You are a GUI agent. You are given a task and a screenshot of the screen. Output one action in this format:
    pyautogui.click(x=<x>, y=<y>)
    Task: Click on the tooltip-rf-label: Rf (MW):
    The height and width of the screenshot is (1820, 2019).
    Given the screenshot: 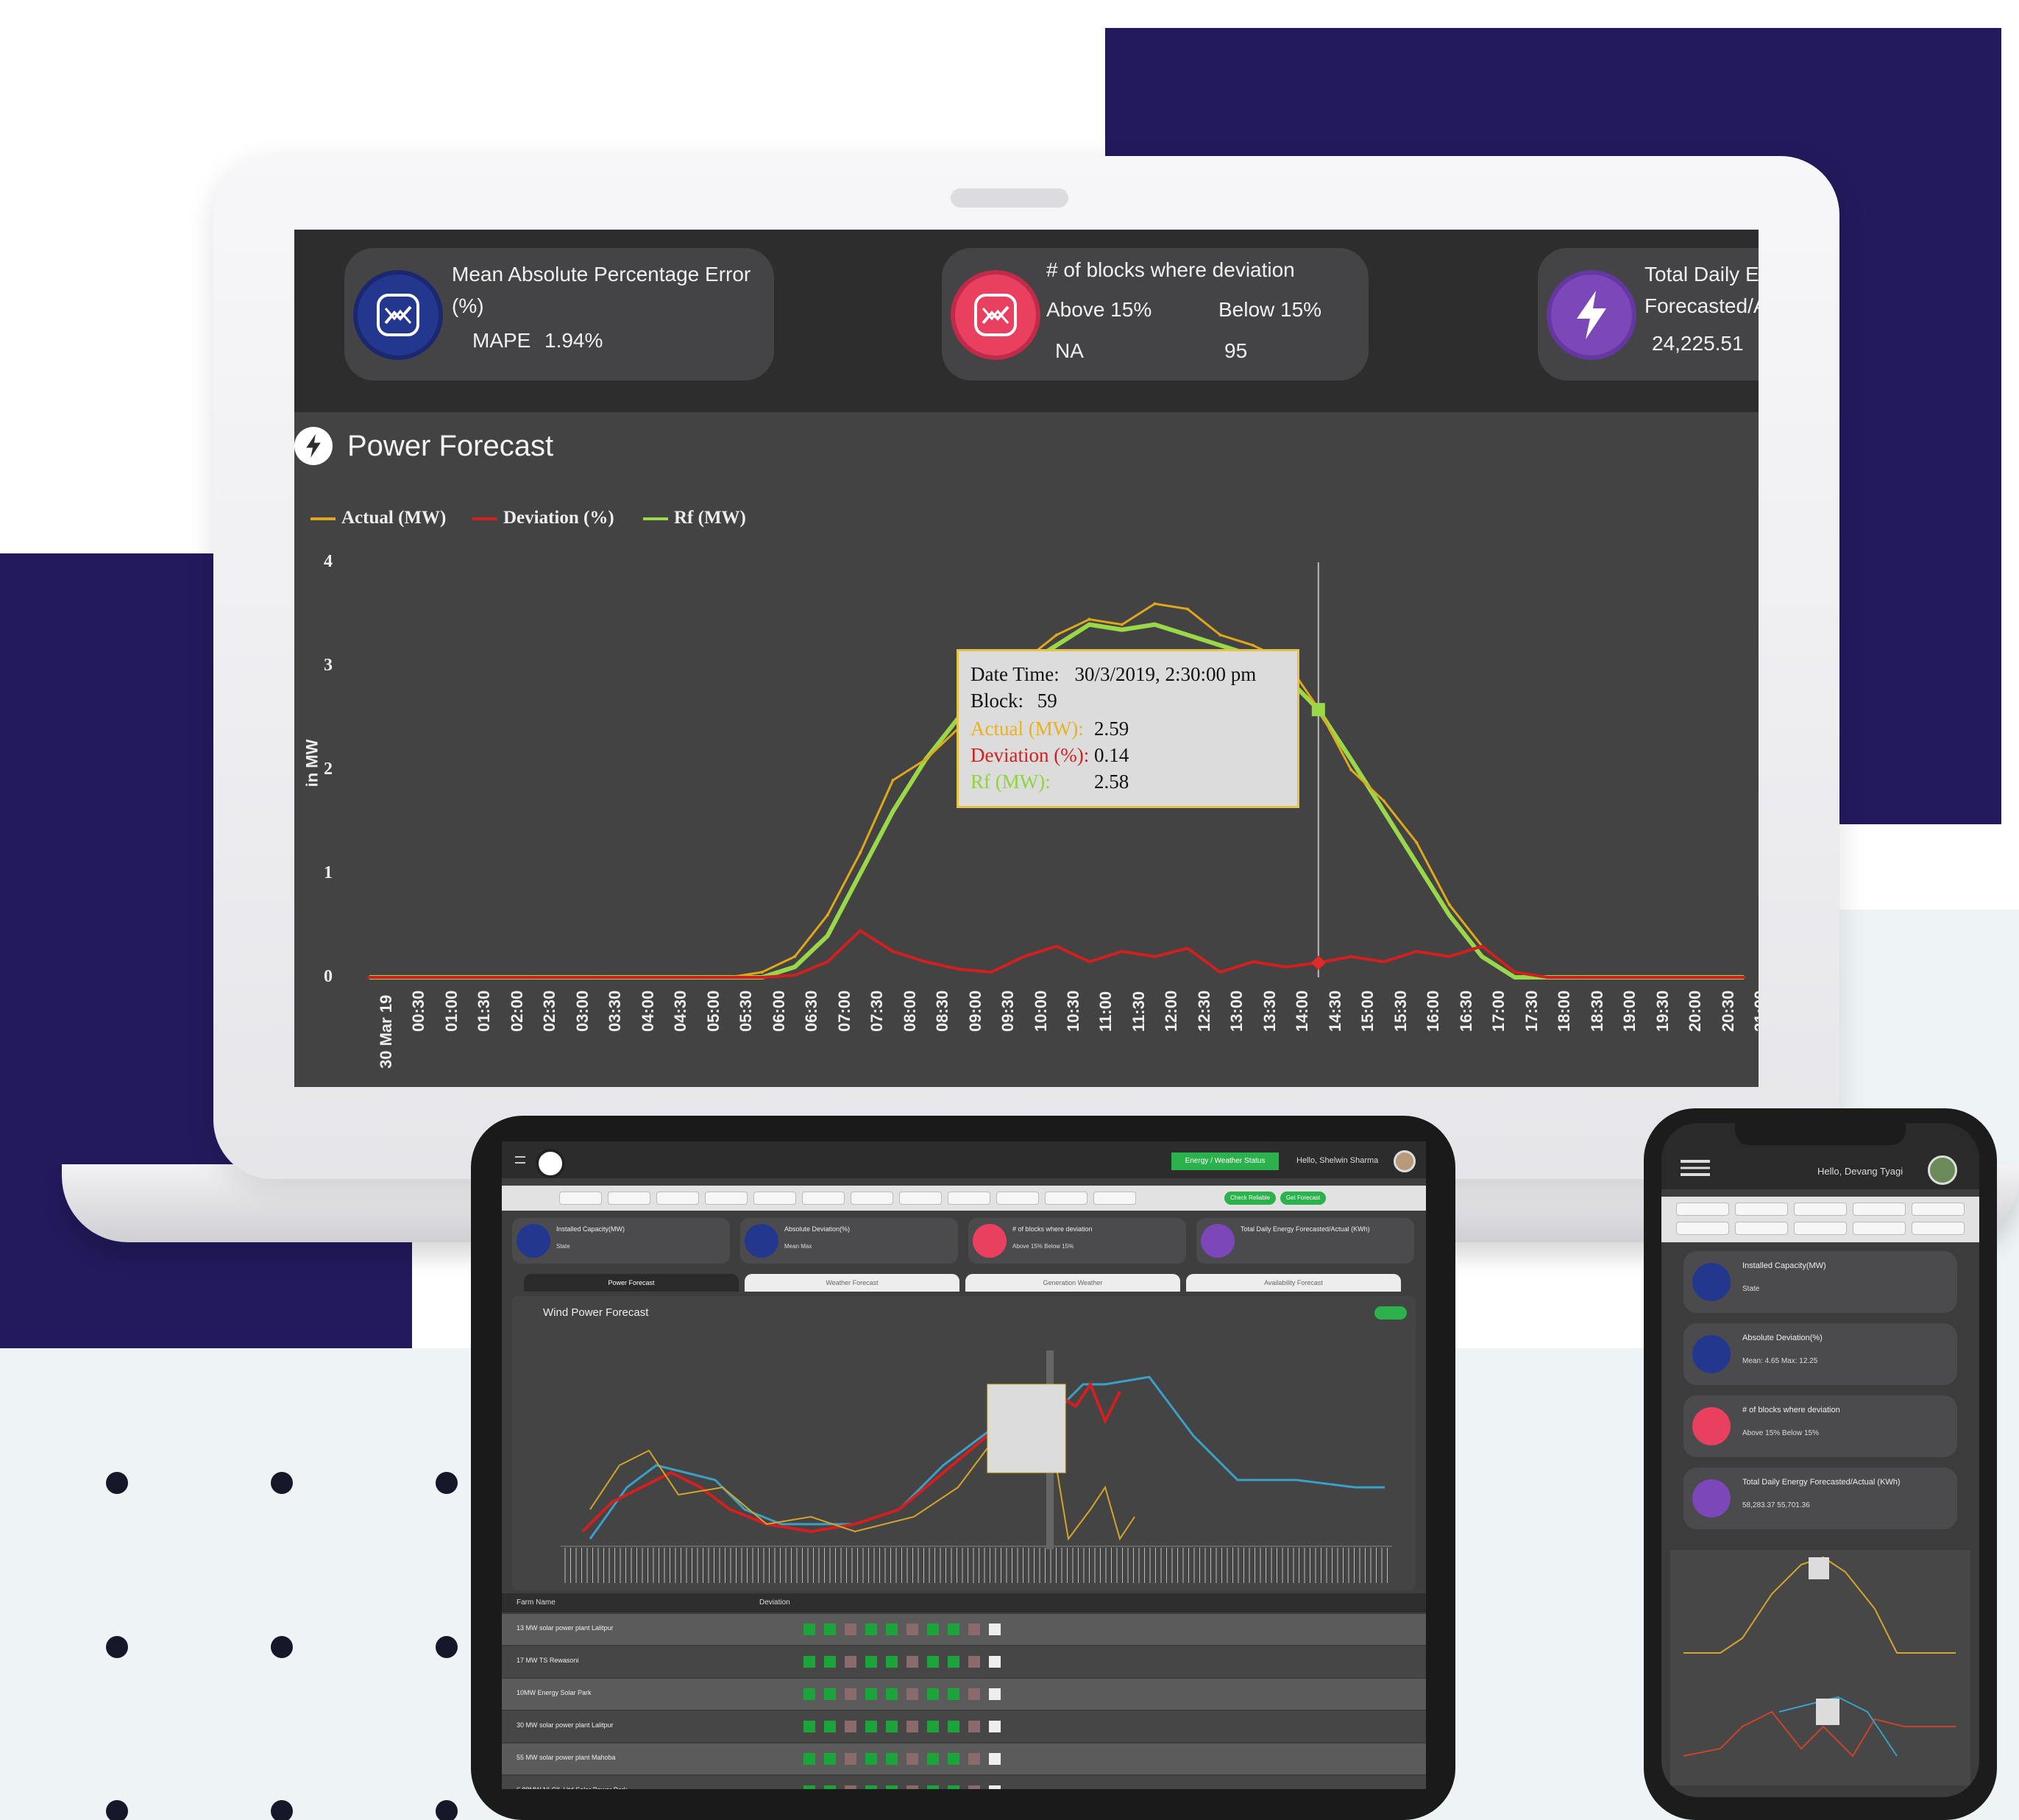 What is the action you would take?
    pyautogui.click(x=1011, y=782)
    